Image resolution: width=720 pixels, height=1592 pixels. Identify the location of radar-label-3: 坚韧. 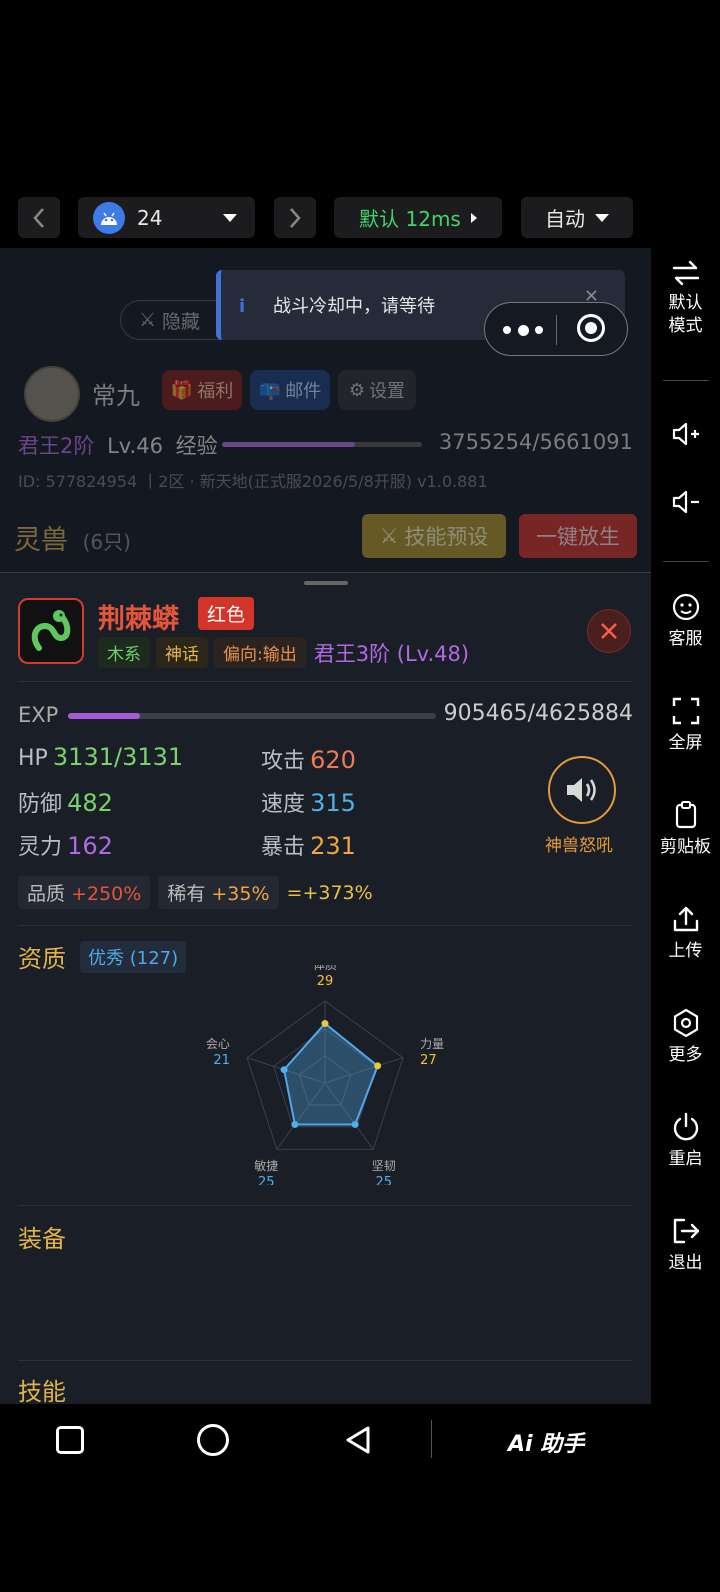
(384, 1166).